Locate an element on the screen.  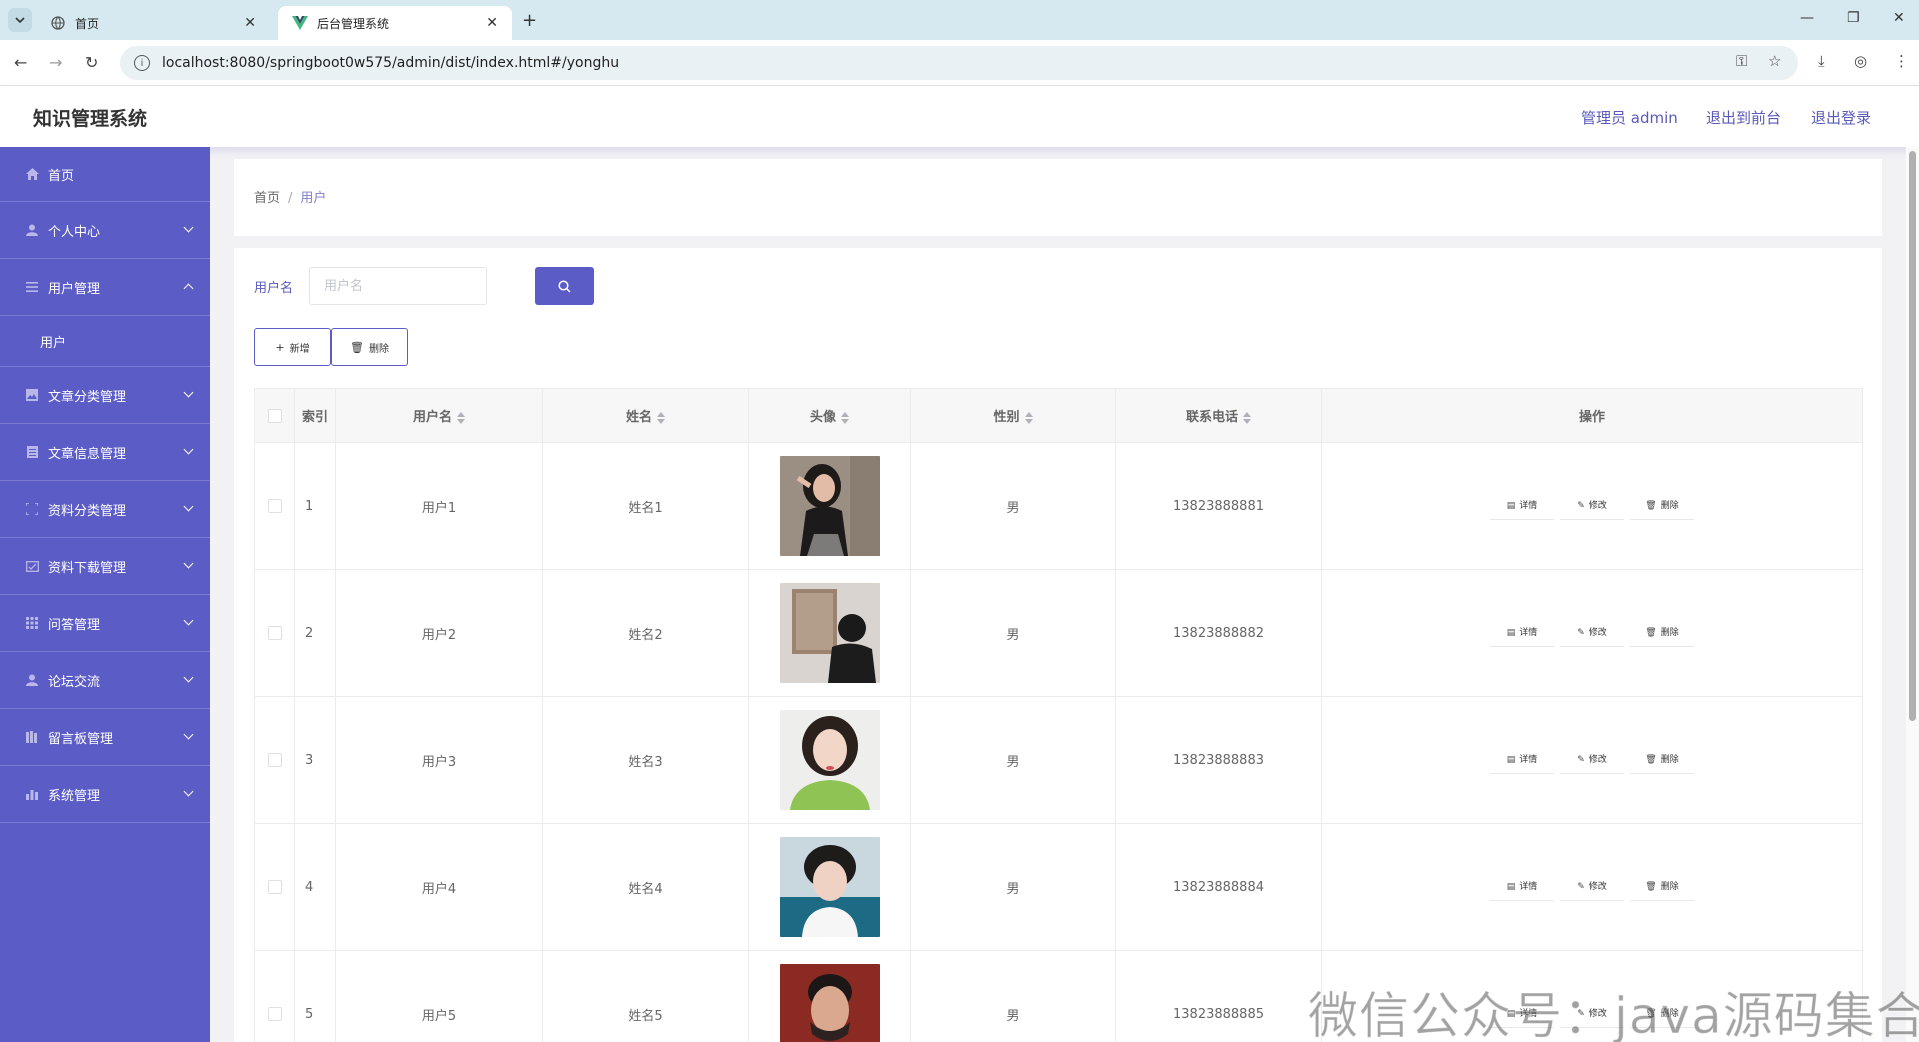
cell-avatar is located at coordinates (829, 760).